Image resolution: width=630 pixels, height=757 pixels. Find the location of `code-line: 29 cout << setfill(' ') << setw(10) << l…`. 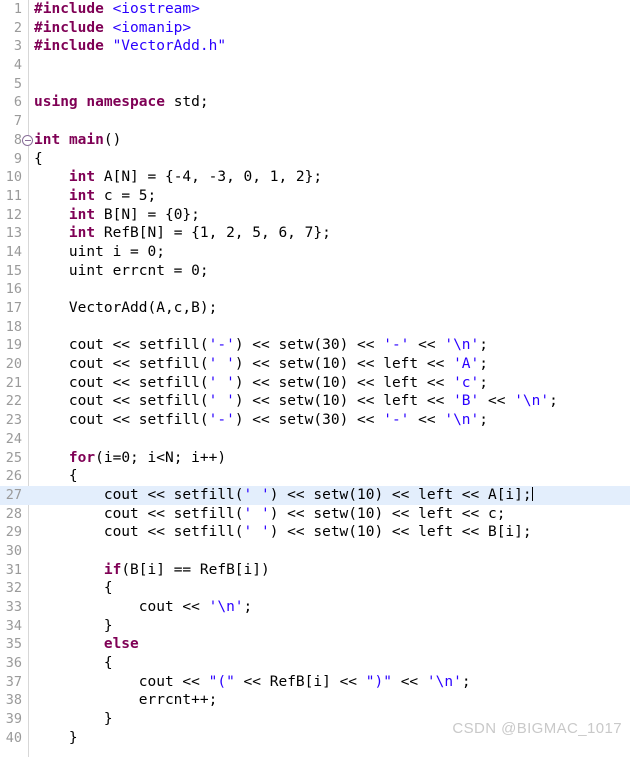

code-line: 29 cout << setfill(' ') << setw(10) << l… is located at coordinates (315, 532).